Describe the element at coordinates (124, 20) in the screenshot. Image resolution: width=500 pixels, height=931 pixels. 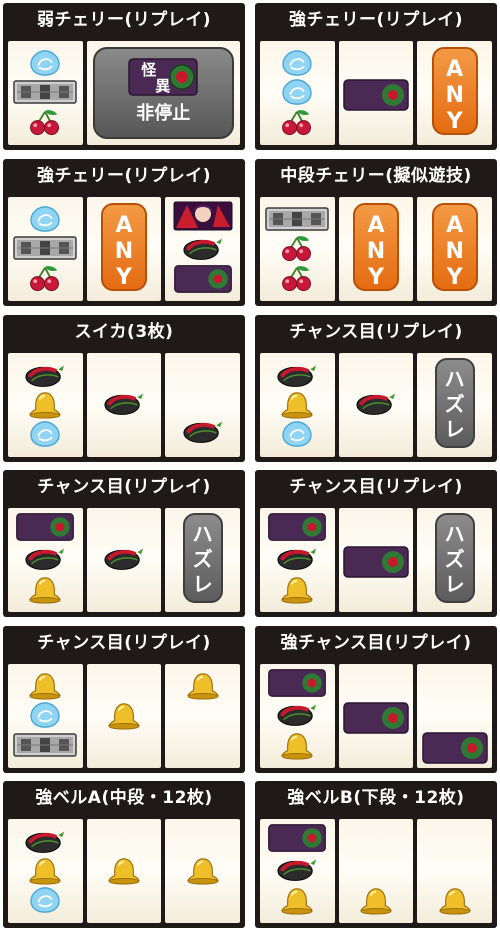
I see `panel-title: 弱チェリー(リプレイ)` at that location.